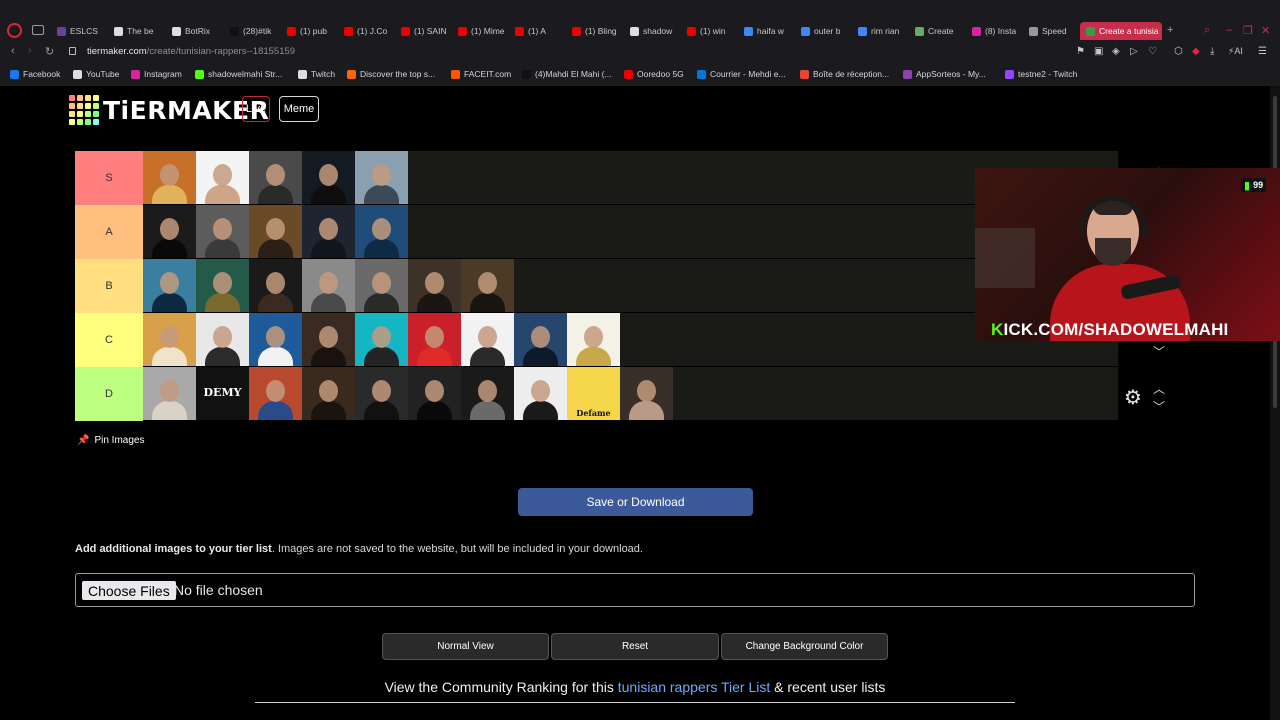 The width and height of the screenshot is (1280, 720). I want to click on move-row-up-icon: ︿, so click(1159, 388).